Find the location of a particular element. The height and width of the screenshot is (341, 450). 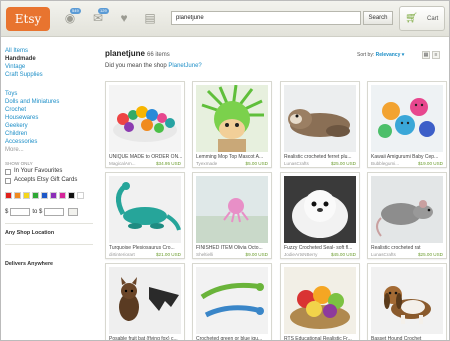

favorites-icon: ◉ 549 is located at coordinates (72, 16).